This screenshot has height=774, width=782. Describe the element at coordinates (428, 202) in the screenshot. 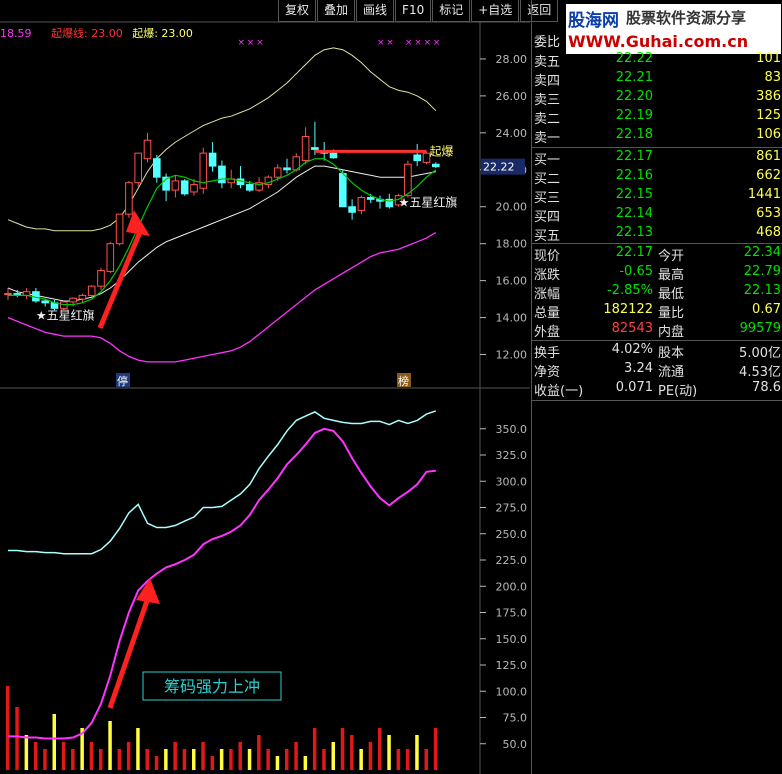

I see `five-star-flag-right: ★五星红旗` at that location.